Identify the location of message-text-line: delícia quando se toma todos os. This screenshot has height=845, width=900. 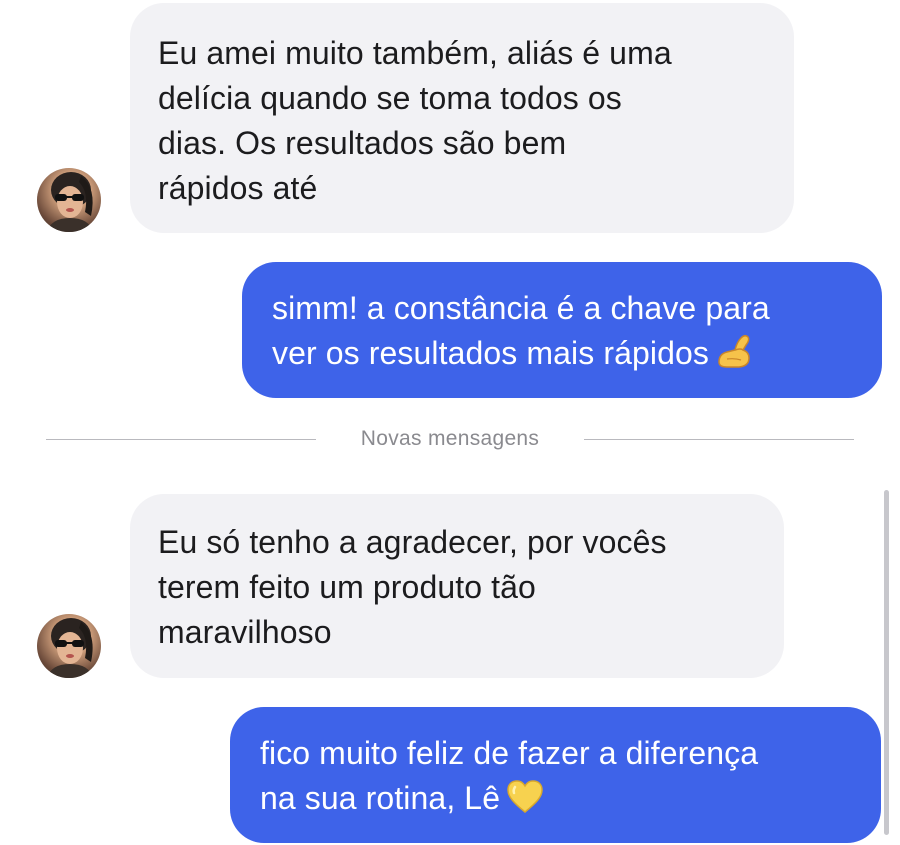
(390, 98).